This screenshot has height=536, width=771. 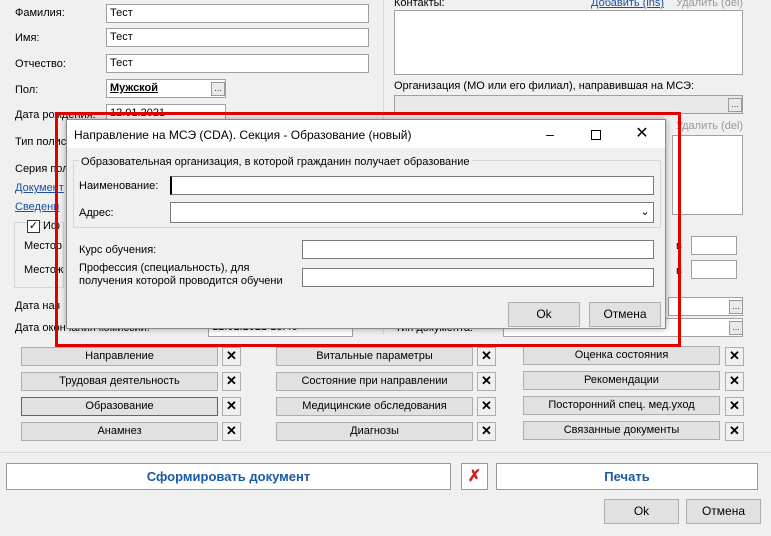 I want to click on delete-org-link: Удалить (del), so click(x=709, y=126).